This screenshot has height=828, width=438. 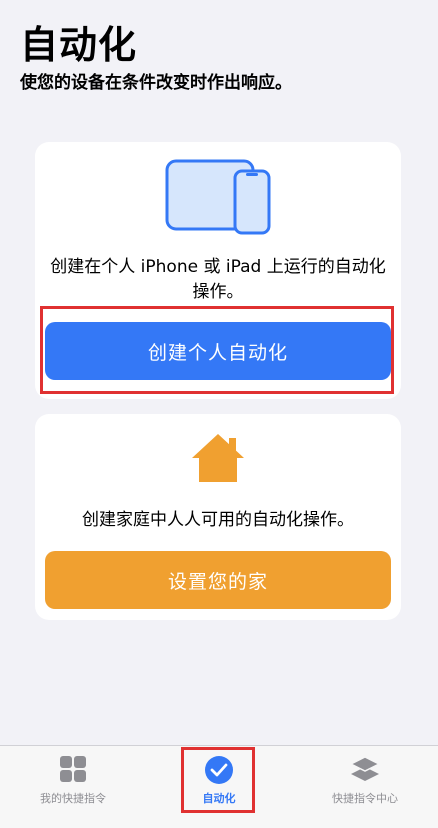 What do you see at coordinates (218, 279) in the screenshot?
I see `personal-automation-description: 创建在个人 iPhone 或 iPad 上运行的自动化操作。` at bounding box center [218, 279].